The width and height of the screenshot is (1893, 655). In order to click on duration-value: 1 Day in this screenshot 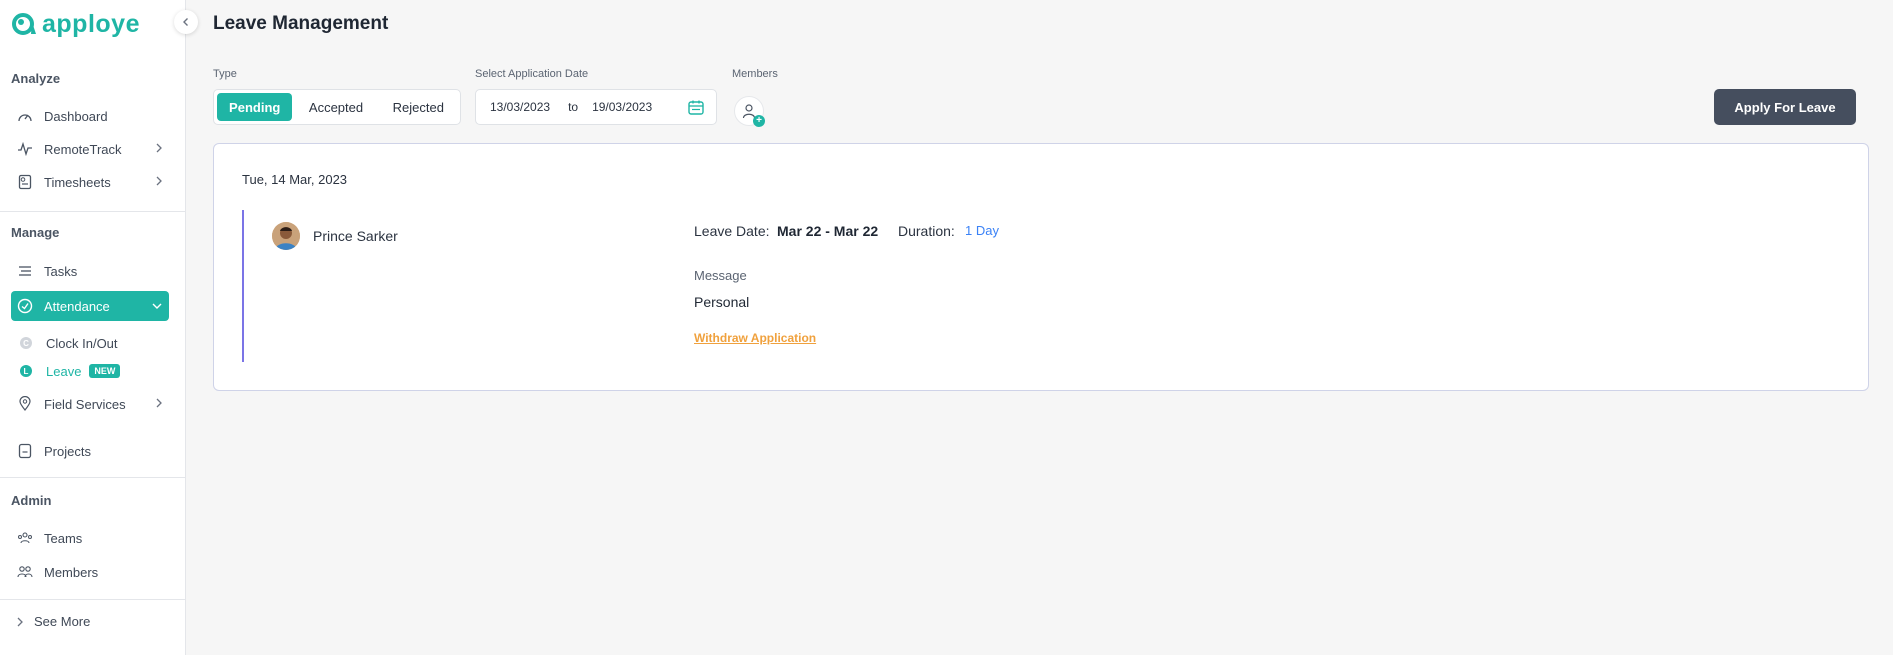, I will do `click(982, 230)`.